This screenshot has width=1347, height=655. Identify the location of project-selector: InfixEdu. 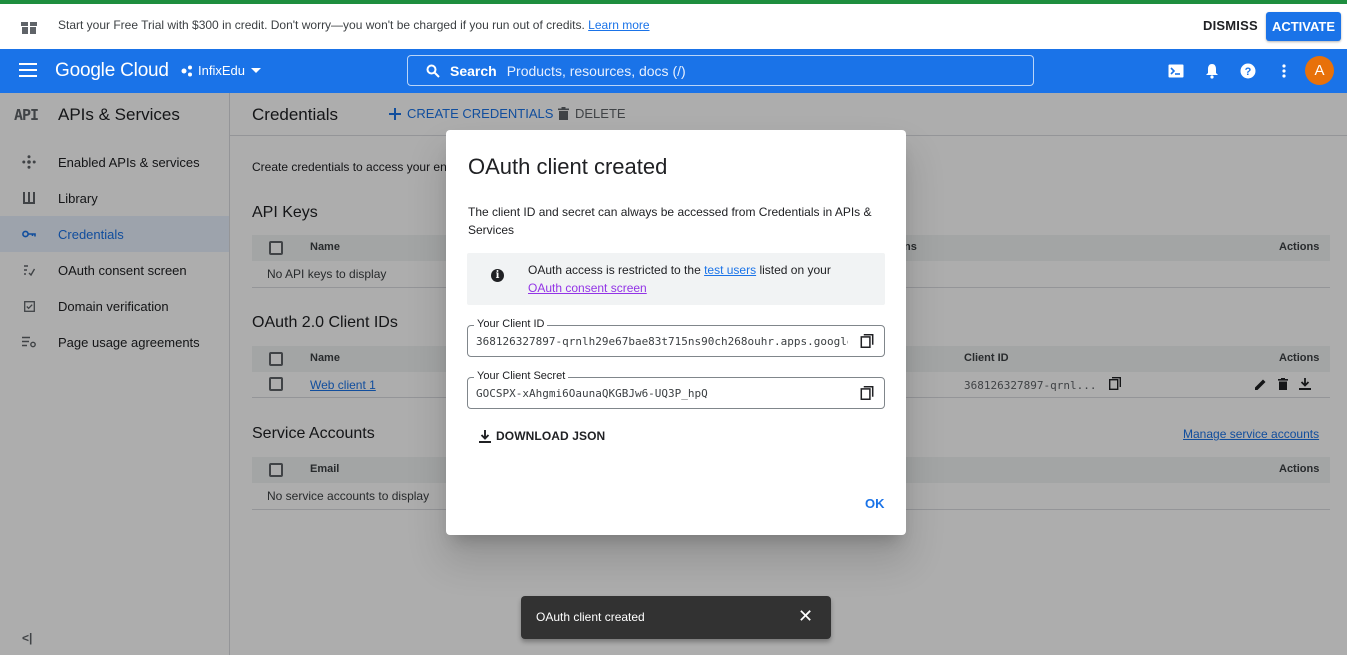
(221, 70).